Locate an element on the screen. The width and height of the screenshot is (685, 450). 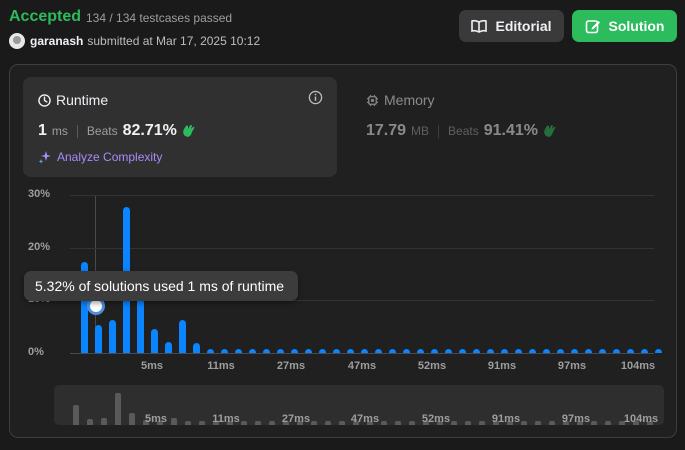
editorial-label: Editorial is located at coordinates (523, 26).